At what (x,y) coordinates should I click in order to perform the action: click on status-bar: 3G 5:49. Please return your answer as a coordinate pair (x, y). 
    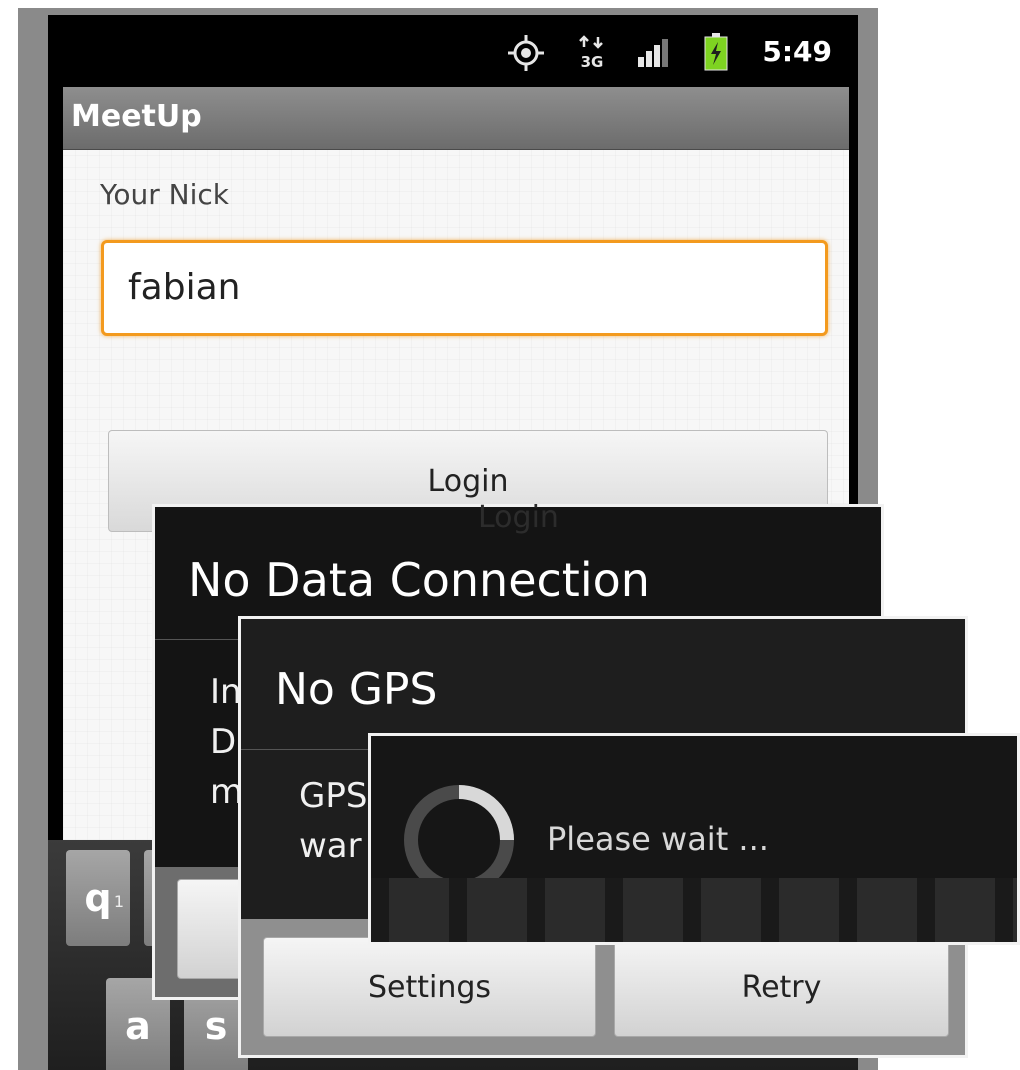
    Looking at the image, I should click on (453, 51).